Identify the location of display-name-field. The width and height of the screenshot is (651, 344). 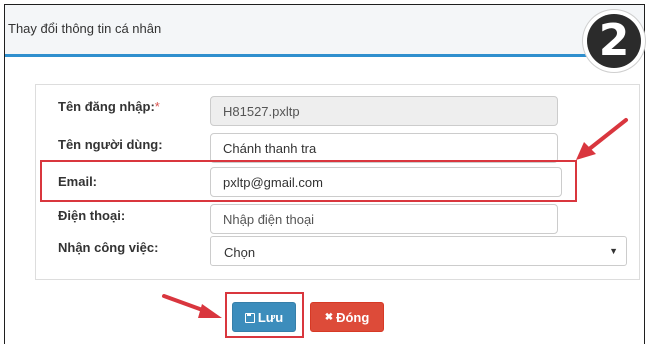
(384, 148).